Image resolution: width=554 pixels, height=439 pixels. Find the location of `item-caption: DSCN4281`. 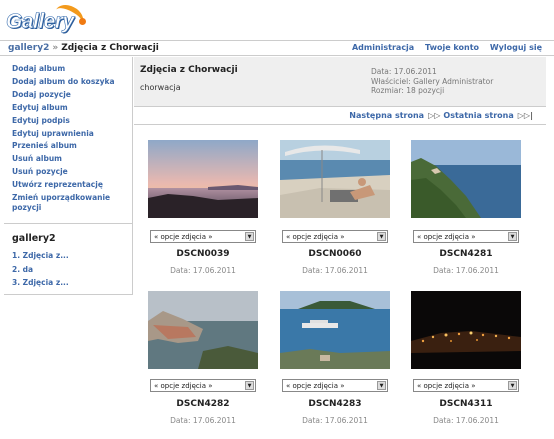

item-caption: DSCN4281 is located at coordinates (466, 254).